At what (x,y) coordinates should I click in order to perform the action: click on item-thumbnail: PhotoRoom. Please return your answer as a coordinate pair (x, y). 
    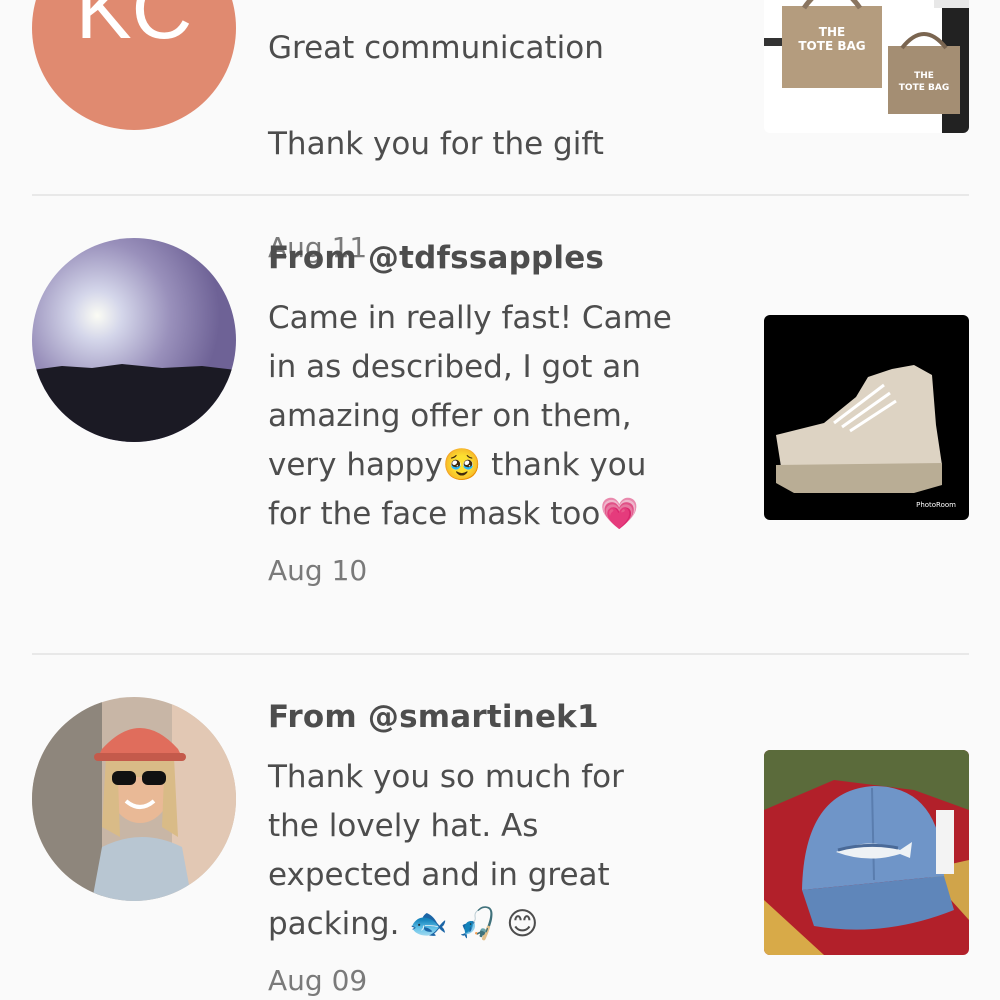
    Looking at the image, I should click on (866, 417).